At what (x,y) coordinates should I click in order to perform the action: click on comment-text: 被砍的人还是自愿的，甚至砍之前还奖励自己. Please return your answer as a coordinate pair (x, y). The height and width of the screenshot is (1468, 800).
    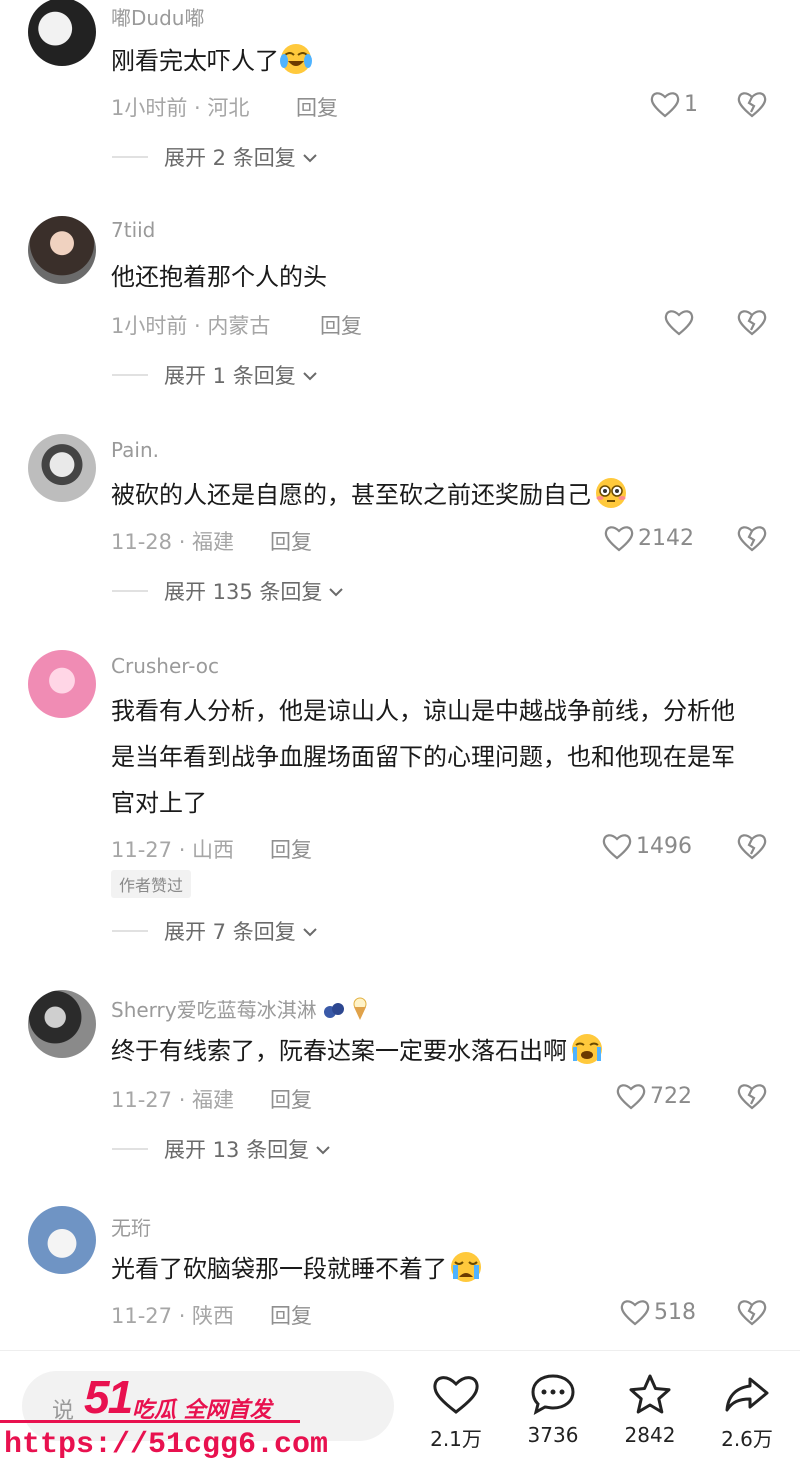
    Looking at the image, I should click on (441, 498).